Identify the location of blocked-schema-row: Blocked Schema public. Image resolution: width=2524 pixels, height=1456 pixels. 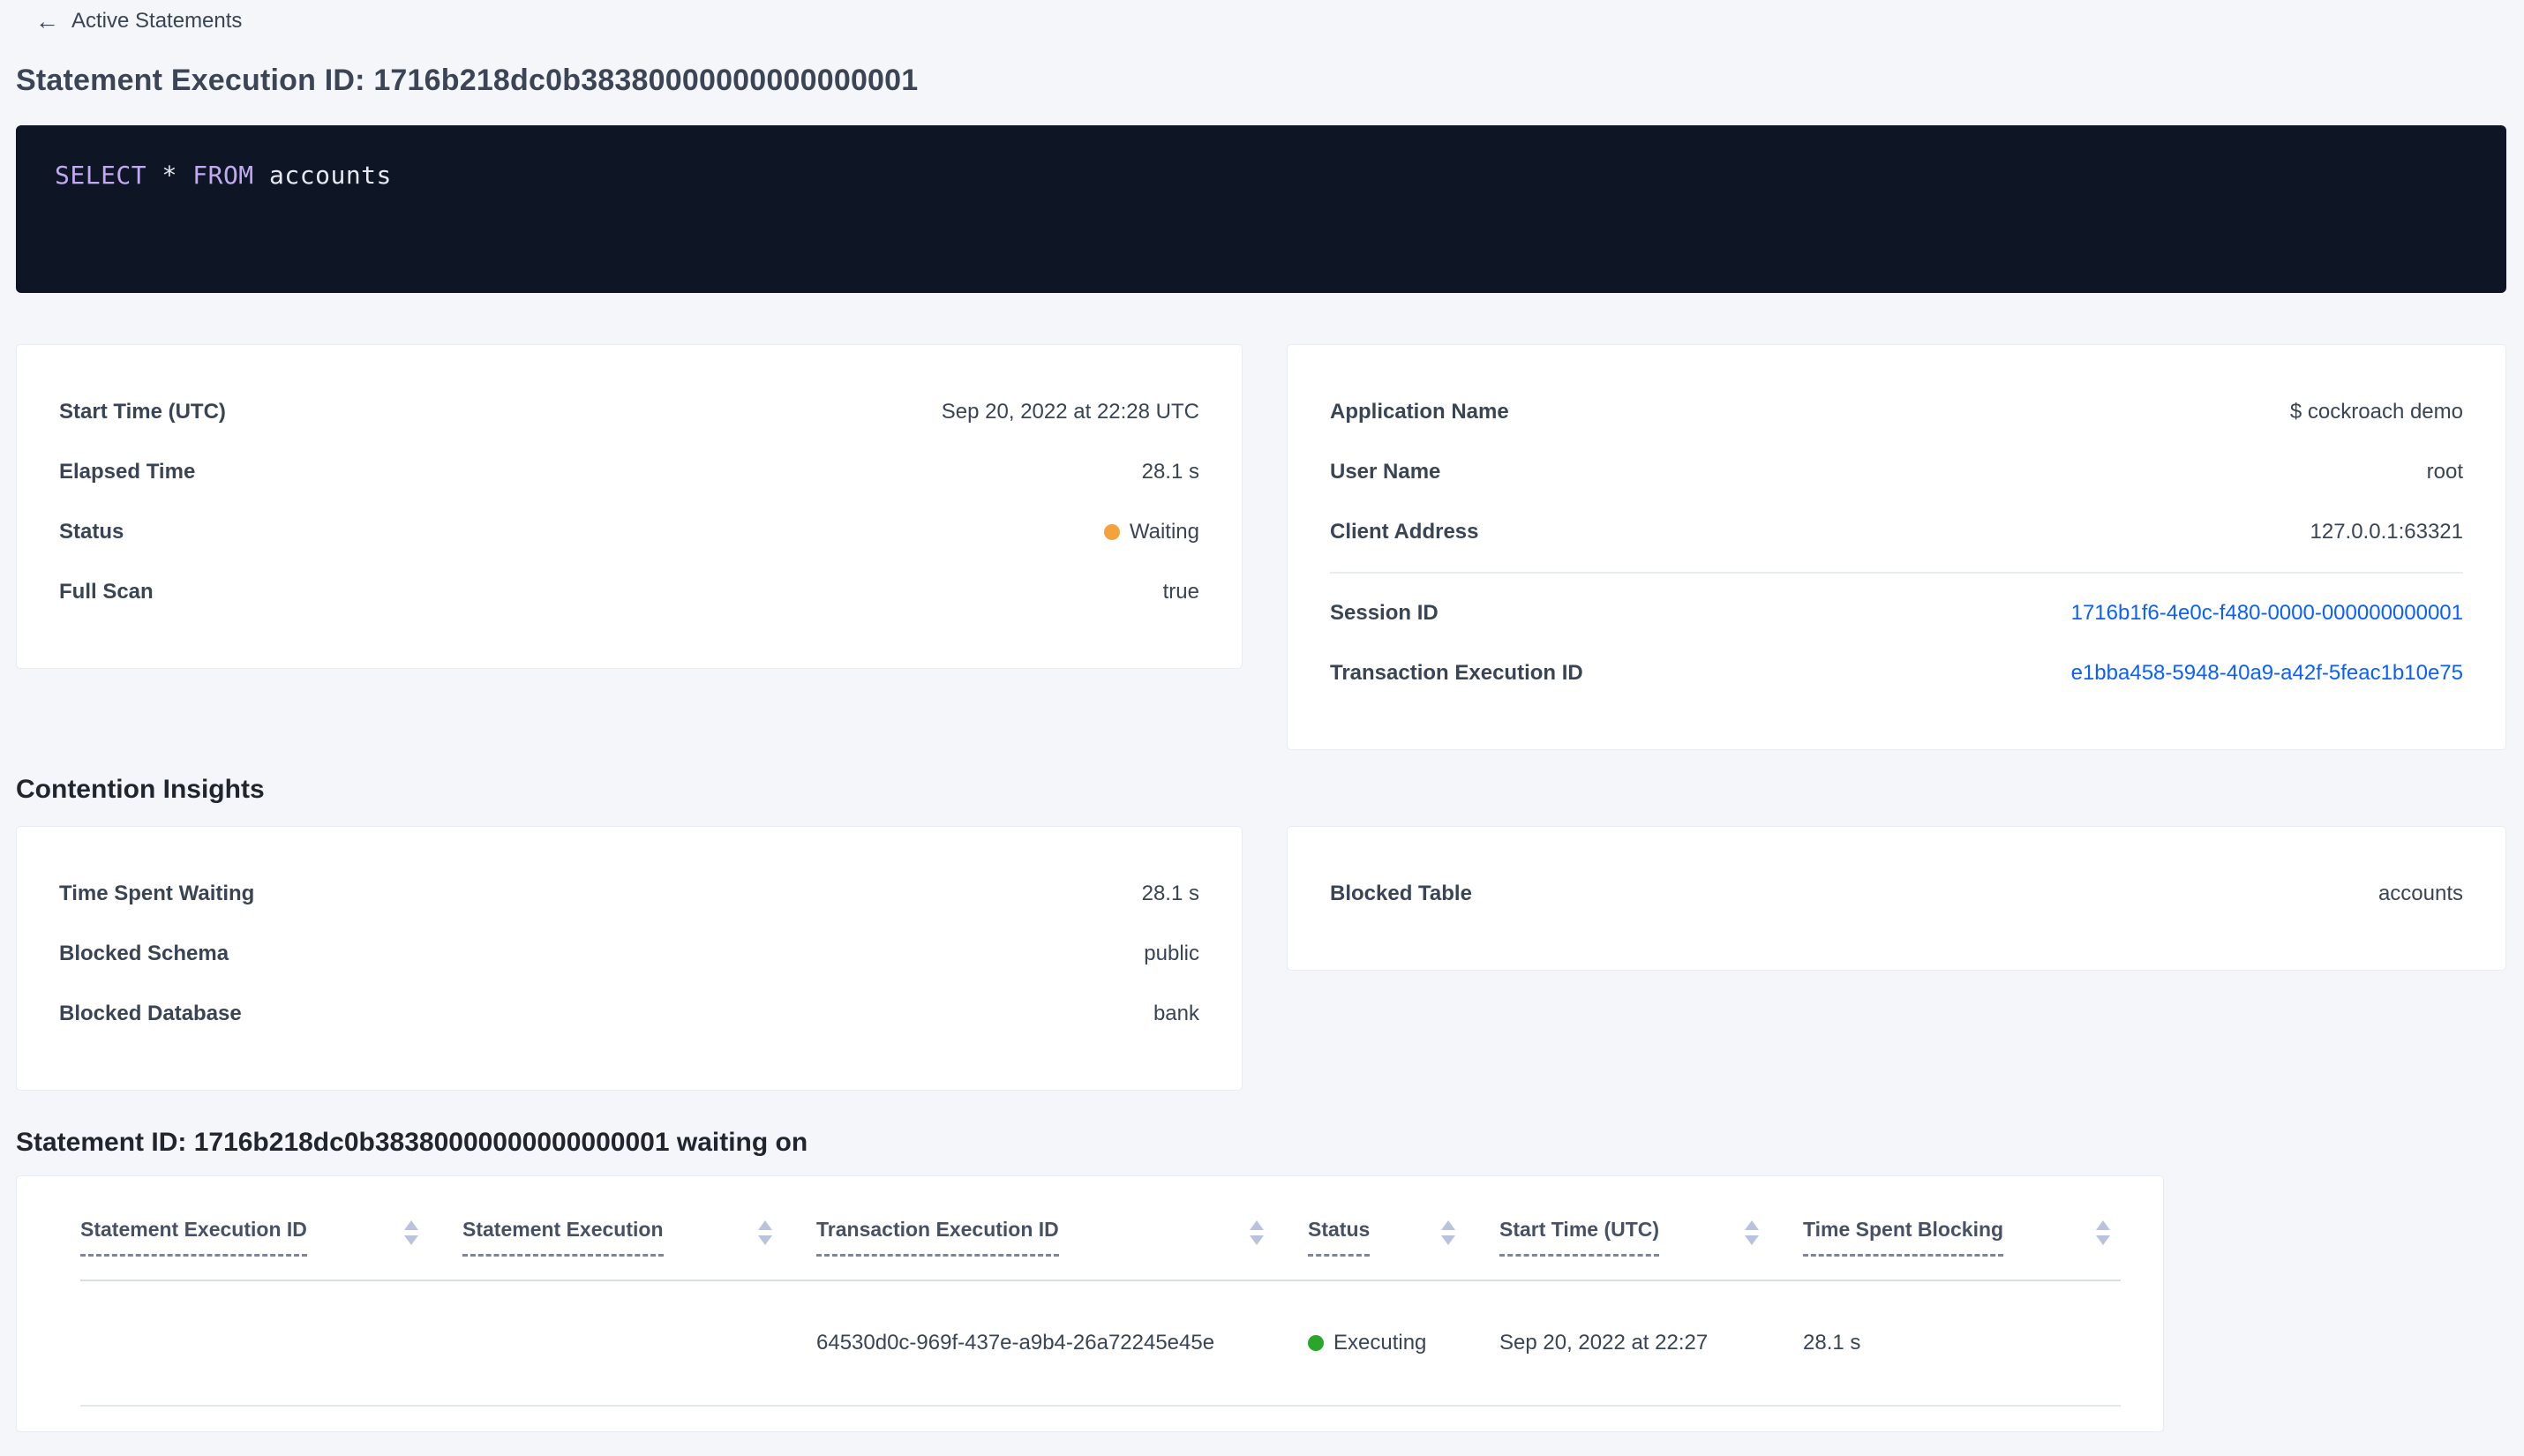
(629, 954).